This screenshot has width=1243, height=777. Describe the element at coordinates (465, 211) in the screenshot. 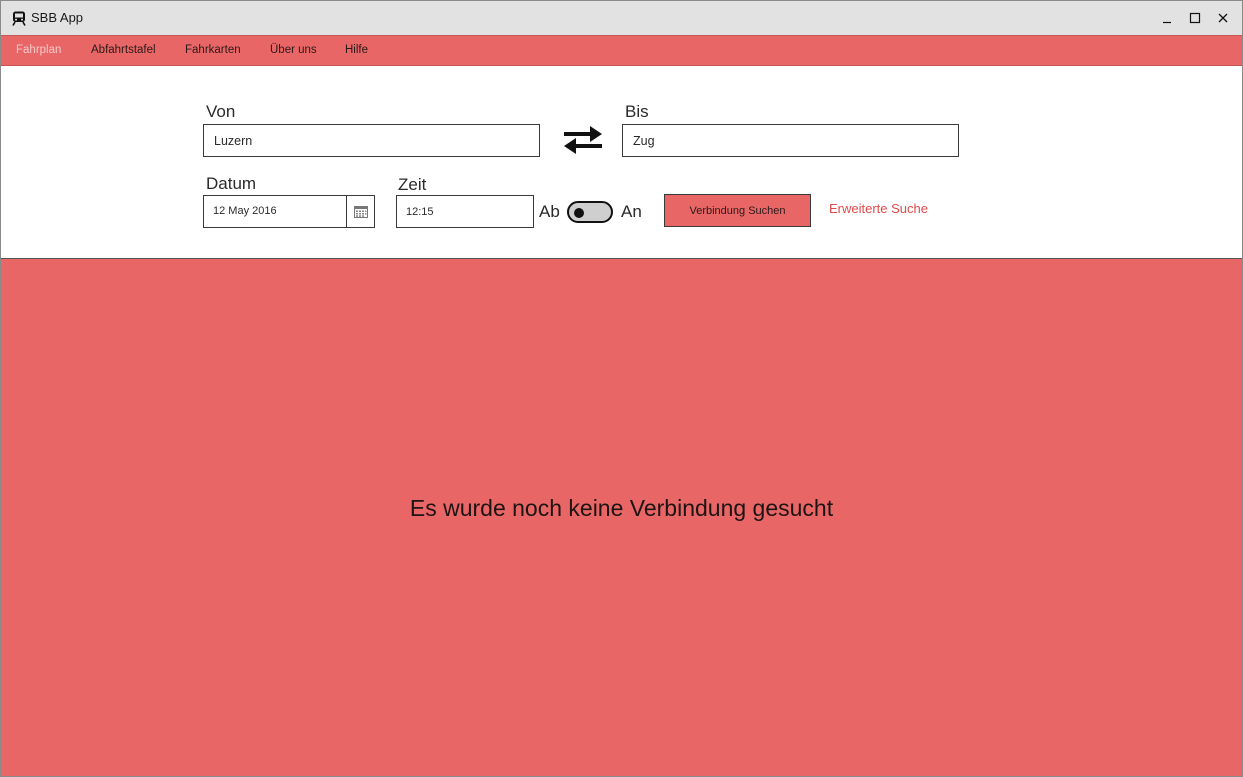

I see `time-input: 12:15` at that location.